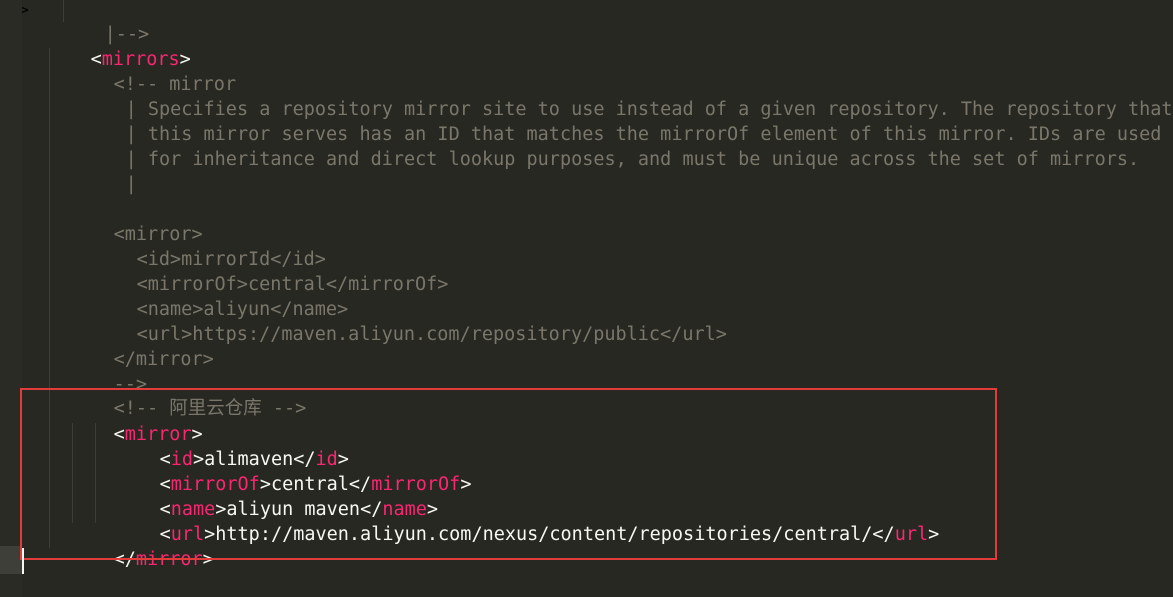 The height and width of the screenshot is (597, 1173). Describe the element at coordinates (270, 271) in the screenshot. I see `code-line: <mirrorOf>central</mirrorOf>` at that location.